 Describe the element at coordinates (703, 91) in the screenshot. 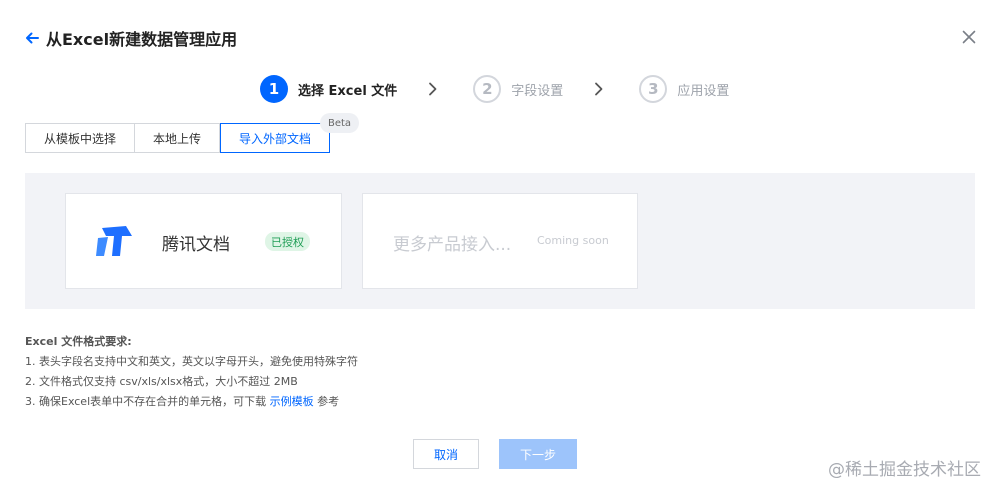

I see `step-label: 应用设置` at that location.